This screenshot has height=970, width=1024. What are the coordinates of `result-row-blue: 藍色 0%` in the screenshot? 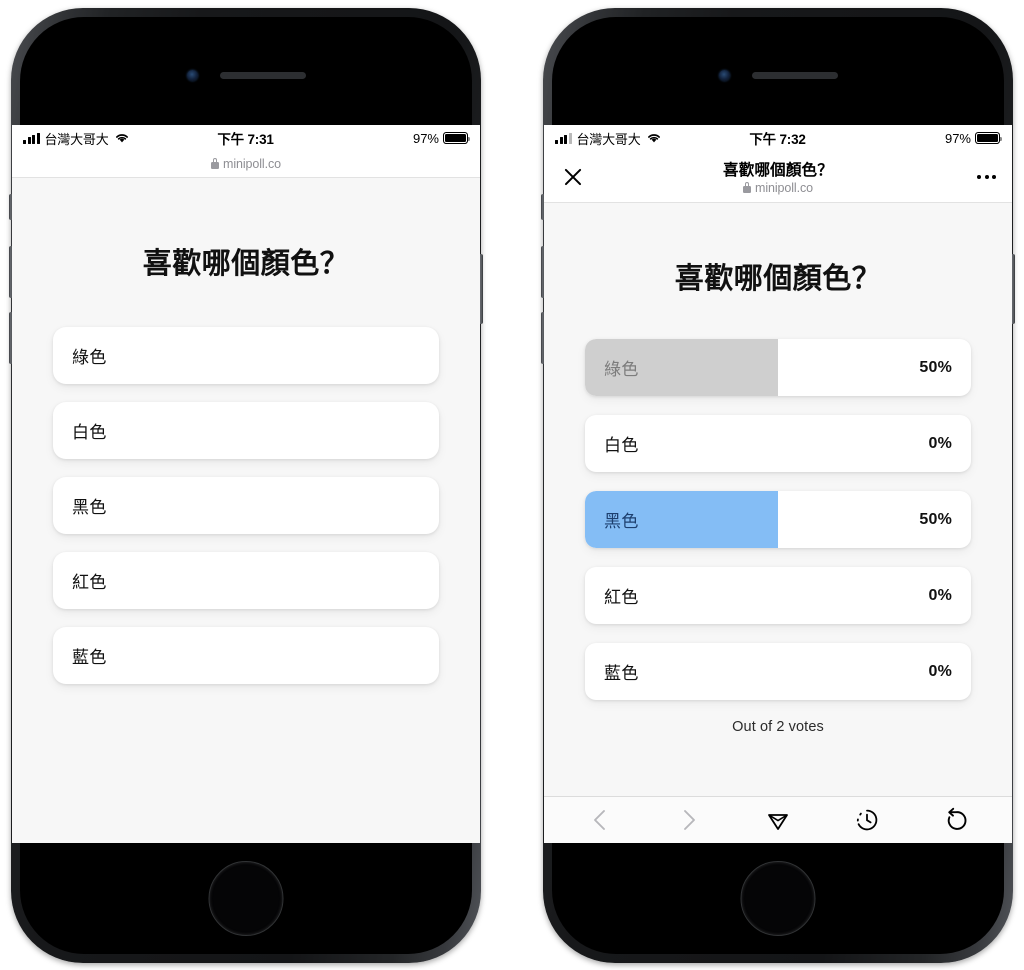 It's located at (778, 671).